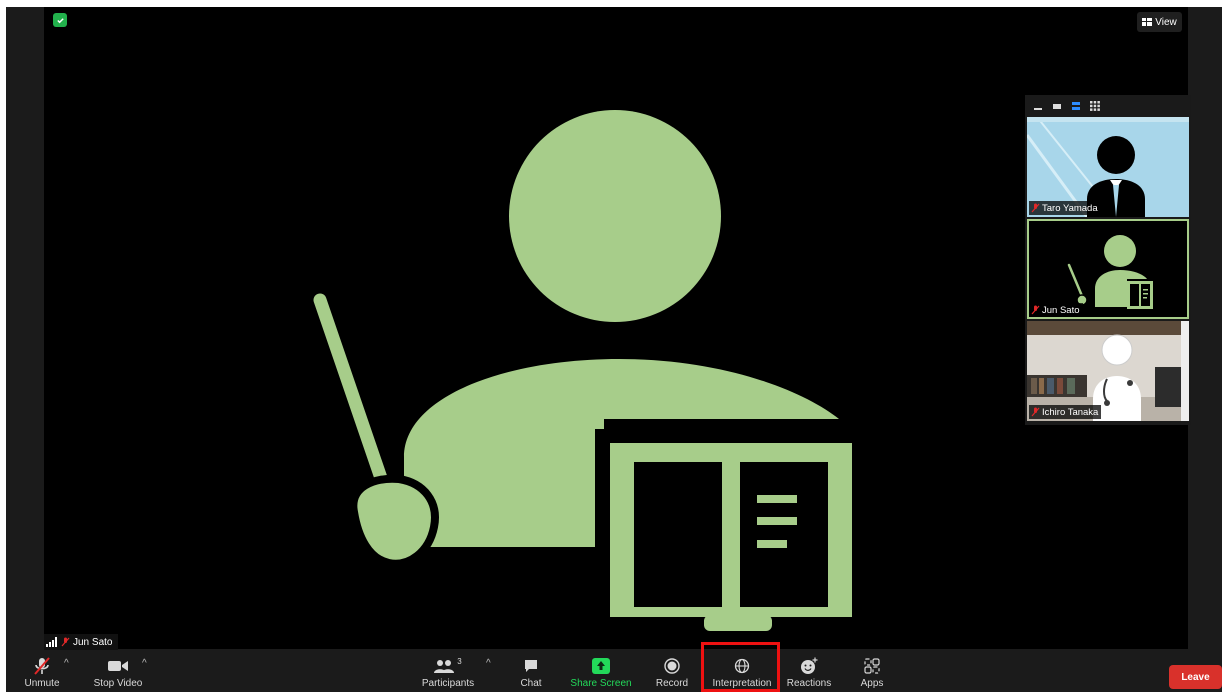  I want to click on apps-label: Apps, so click(872, 683).